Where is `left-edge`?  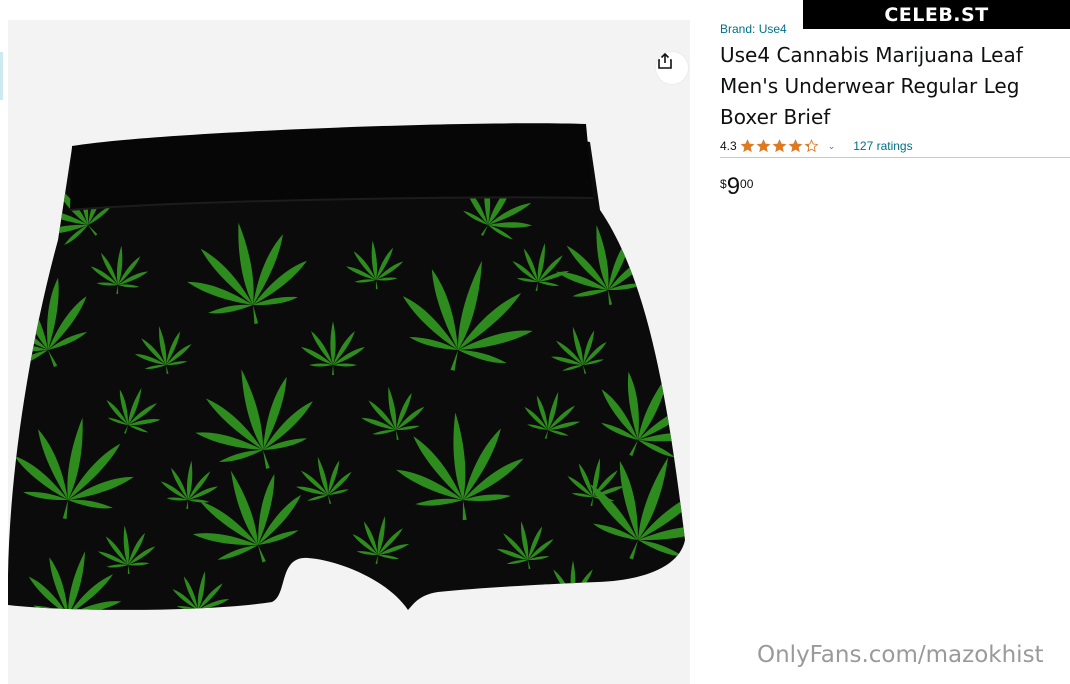 left-edge is located at coordinates (4, 342).